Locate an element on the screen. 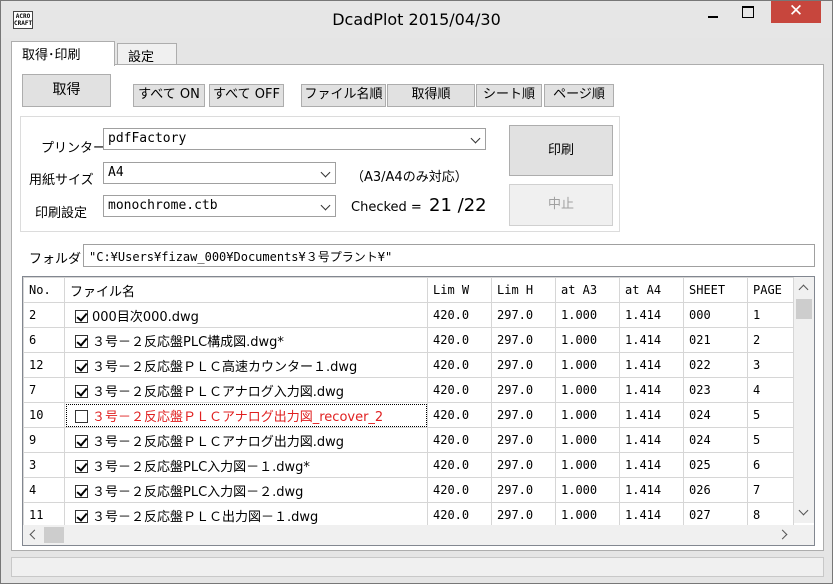 The height and width of the screenshot is (584, 833). maximize-button is located at coordinates (748, 13).